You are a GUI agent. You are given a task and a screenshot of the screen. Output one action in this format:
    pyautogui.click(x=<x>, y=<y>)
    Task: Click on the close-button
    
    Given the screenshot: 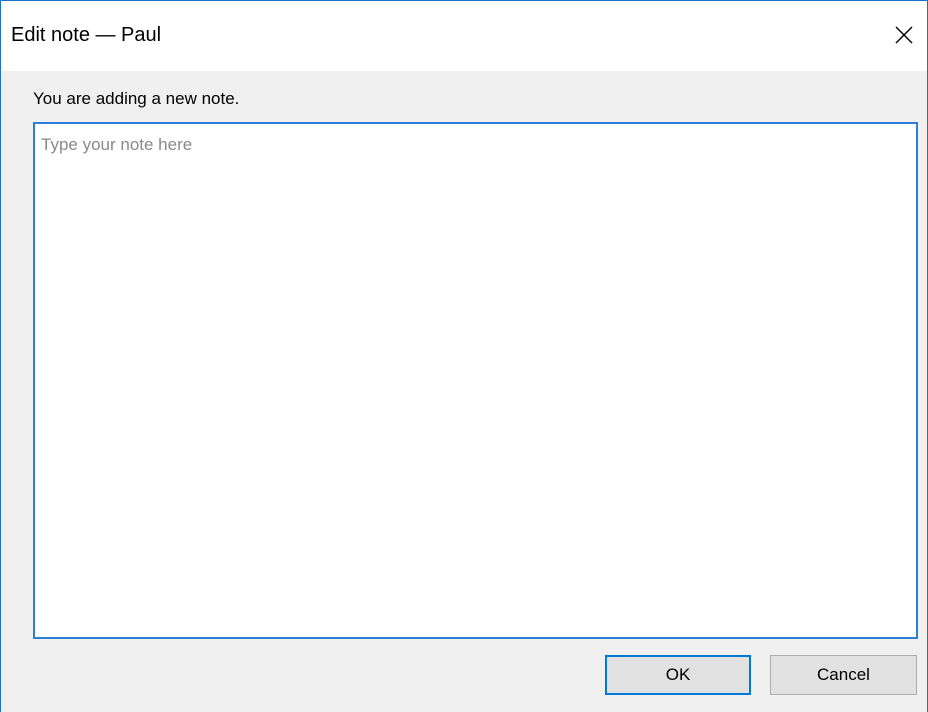 What is the action you would take?
    pyautogui.click(x=904, y=35)
    